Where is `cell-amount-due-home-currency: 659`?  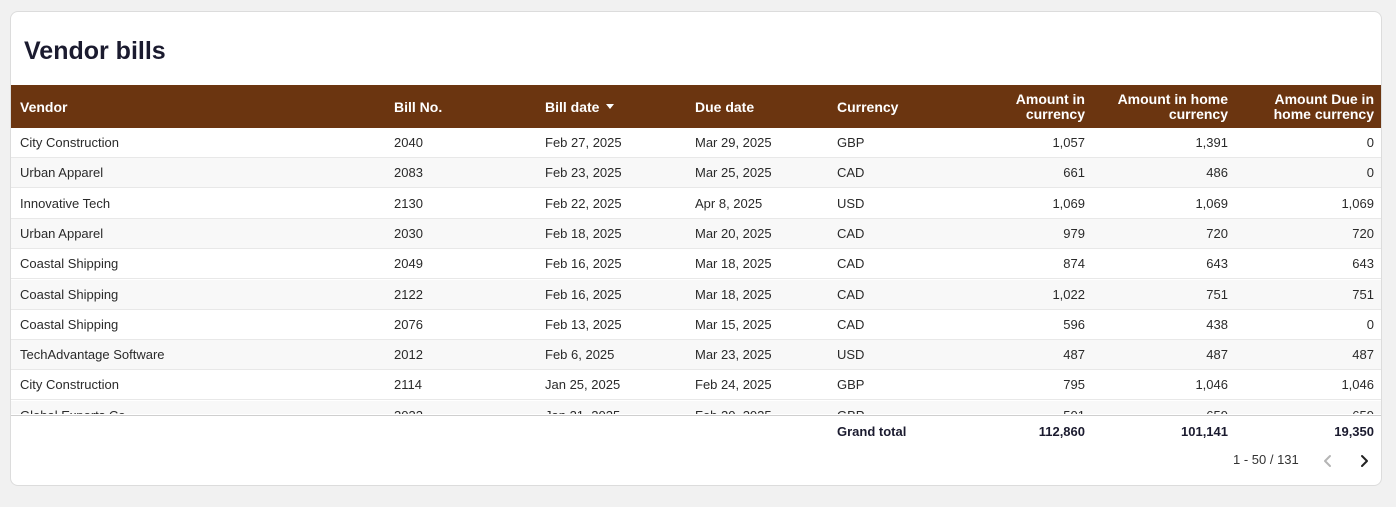
cell-amount-due-home-currency: 659 is located at coordinates (1324, 407).